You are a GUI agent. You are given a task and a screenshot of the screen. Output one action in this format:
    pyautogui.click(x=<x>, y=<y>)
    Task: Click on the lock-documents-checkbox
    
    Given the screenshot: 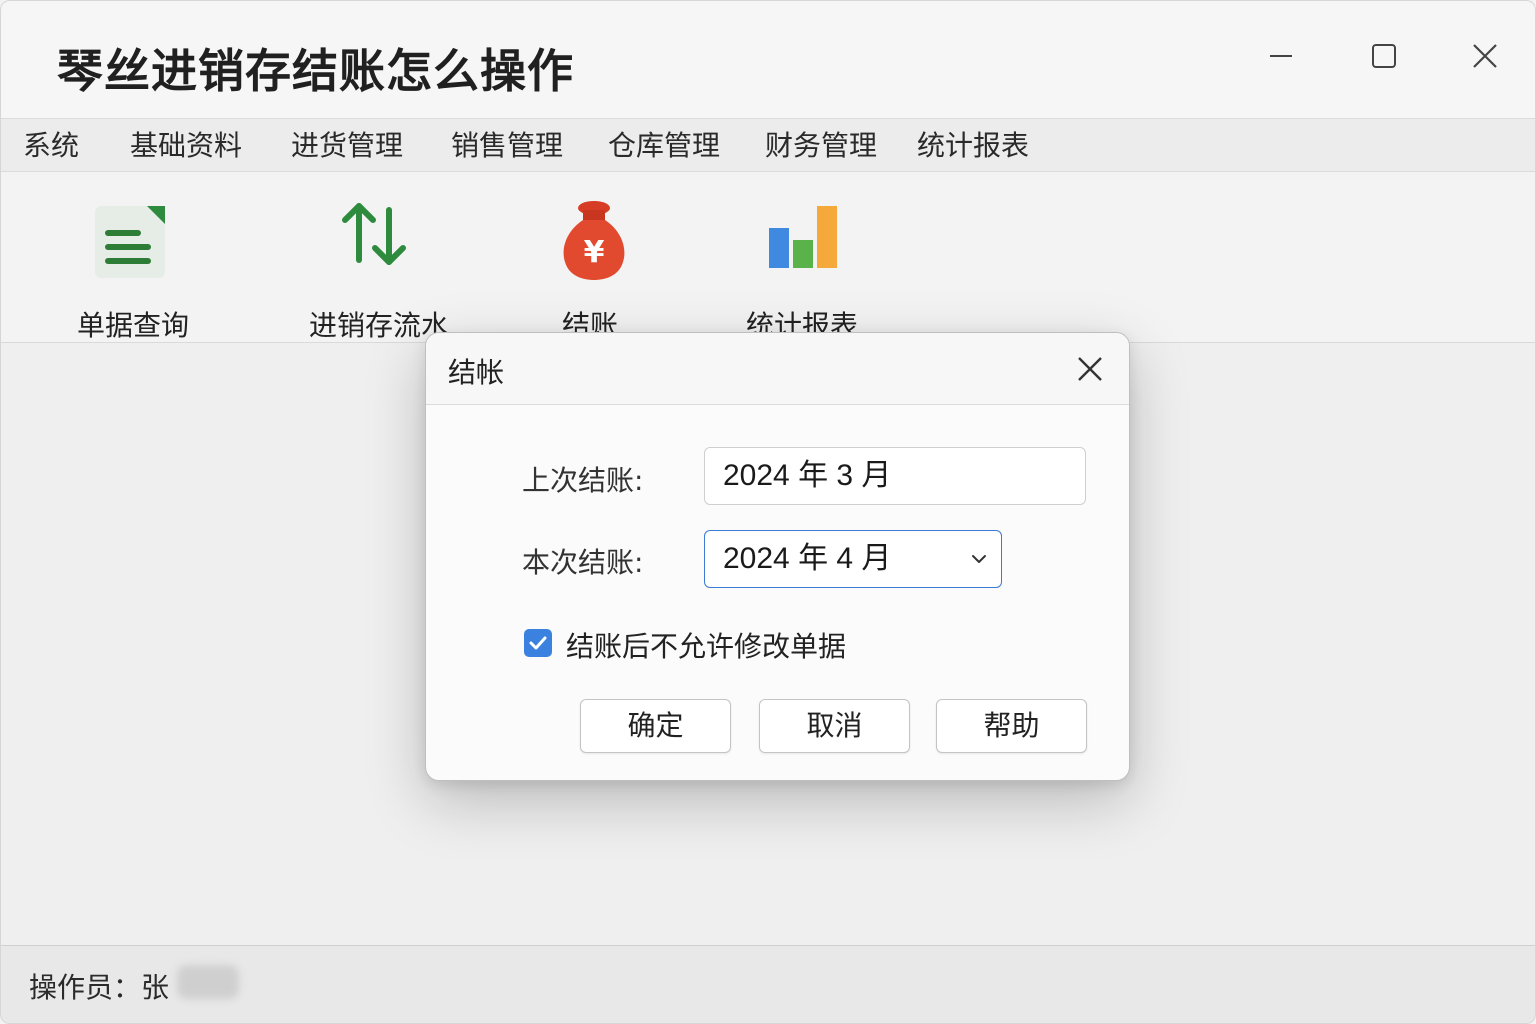 What is the action you would take?
    pyautogui.click(x=538, y=643)
    